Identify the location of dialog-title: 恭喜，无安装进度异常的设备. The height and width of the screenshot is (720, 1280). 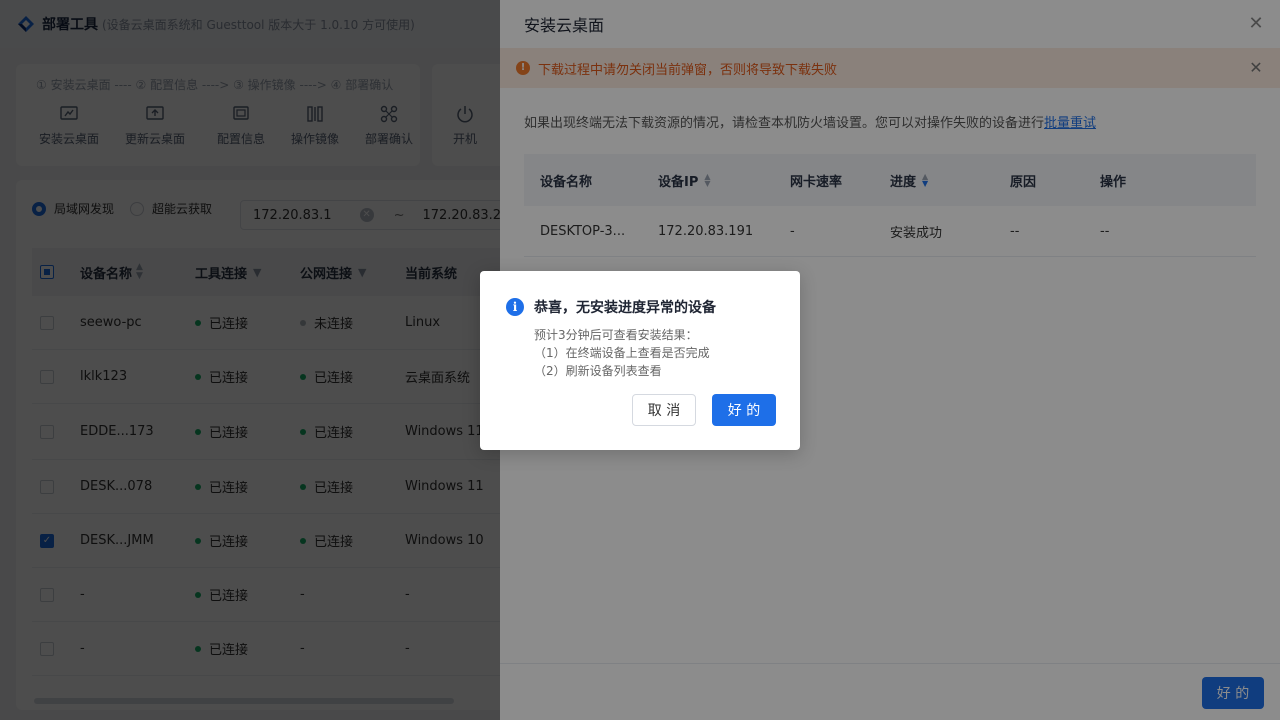
(625, 308).